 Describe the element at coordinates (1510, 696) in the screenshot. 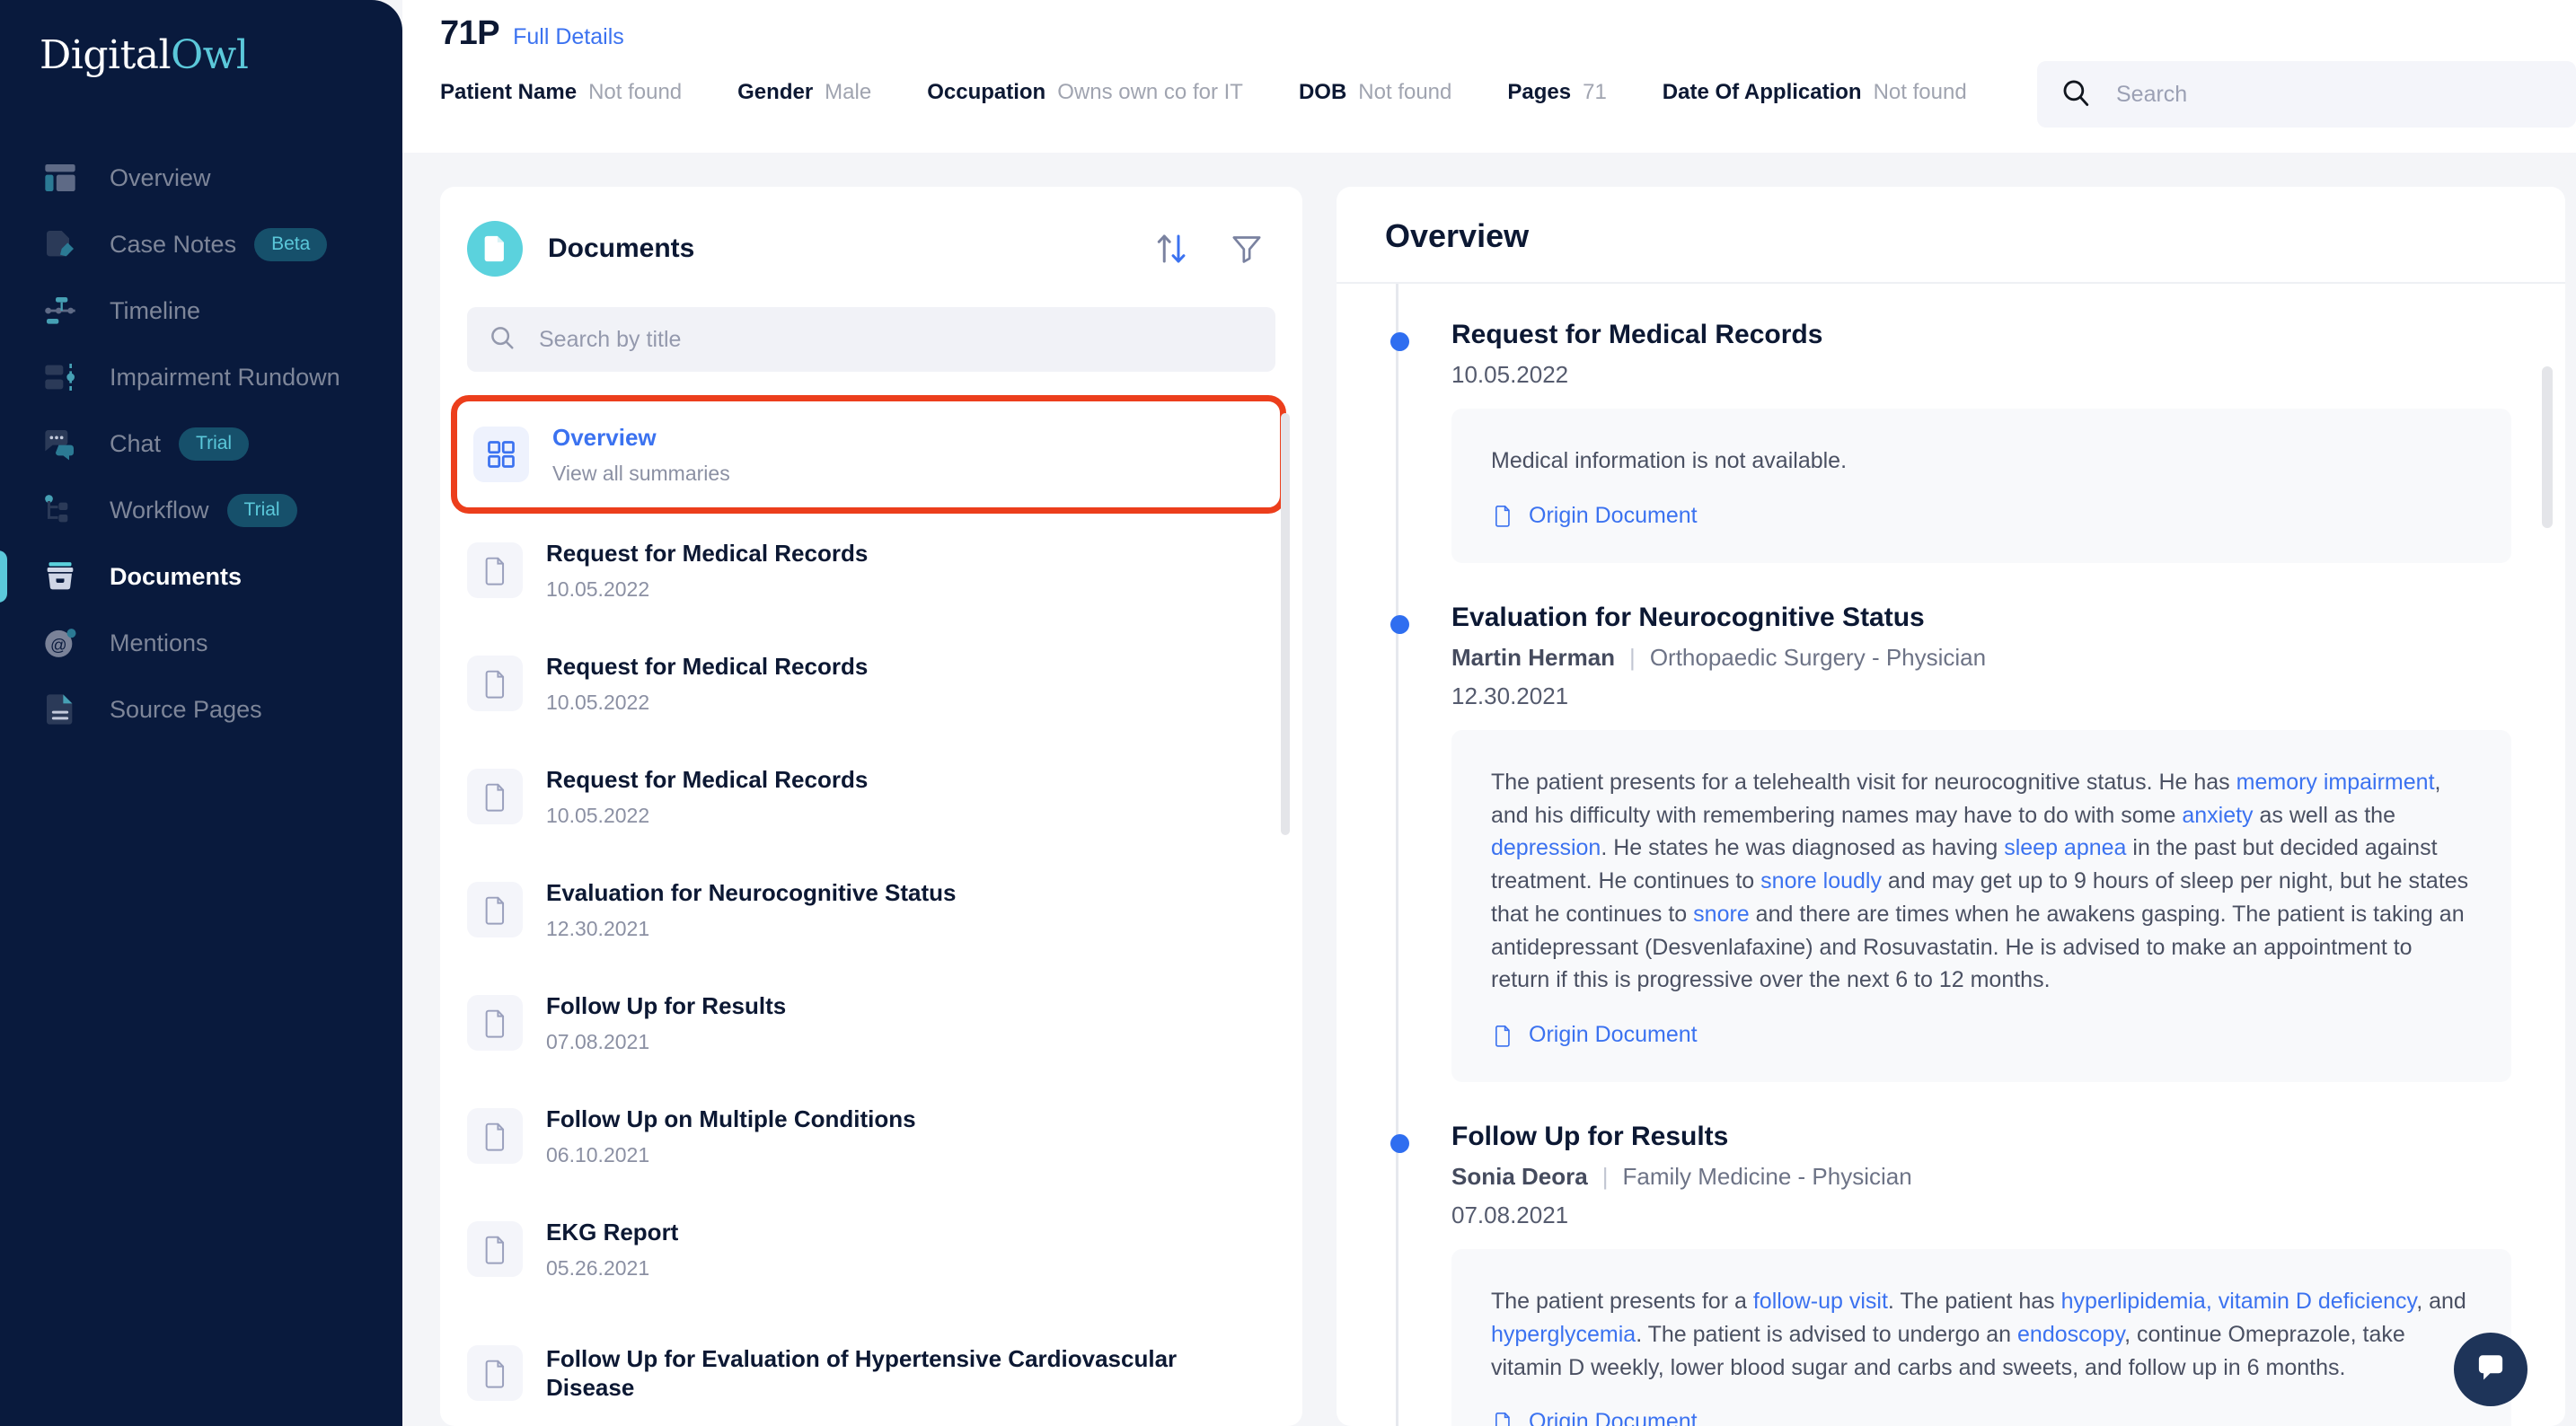

I see `timeline-entry-date: 12.30.2021` at that location.